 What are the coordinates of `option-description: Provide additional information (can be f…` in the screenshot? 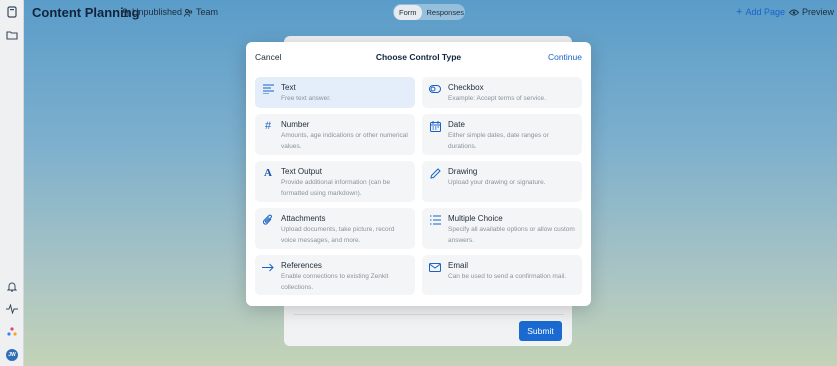 It's located at (336, 188).